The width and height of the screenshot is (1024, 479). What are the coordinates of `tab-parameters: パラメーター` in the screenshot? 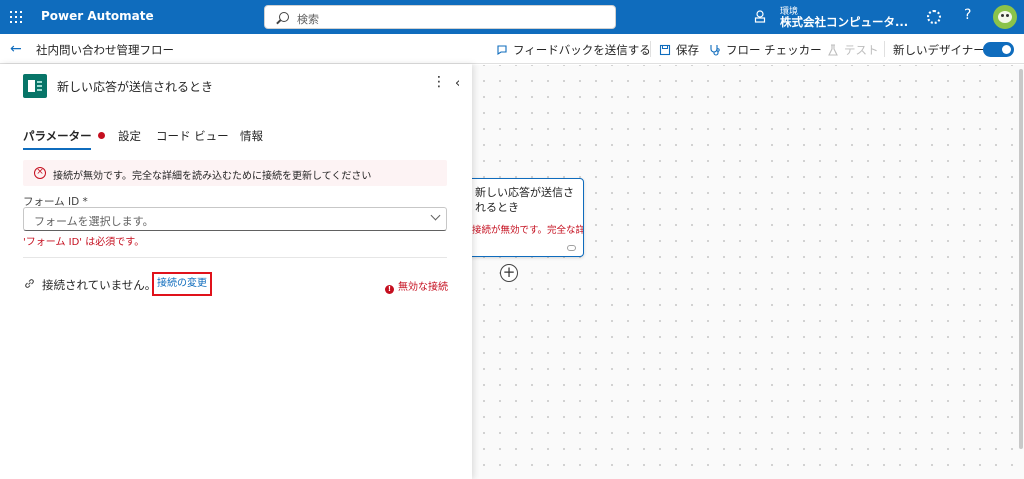 It's located at (64, 136).